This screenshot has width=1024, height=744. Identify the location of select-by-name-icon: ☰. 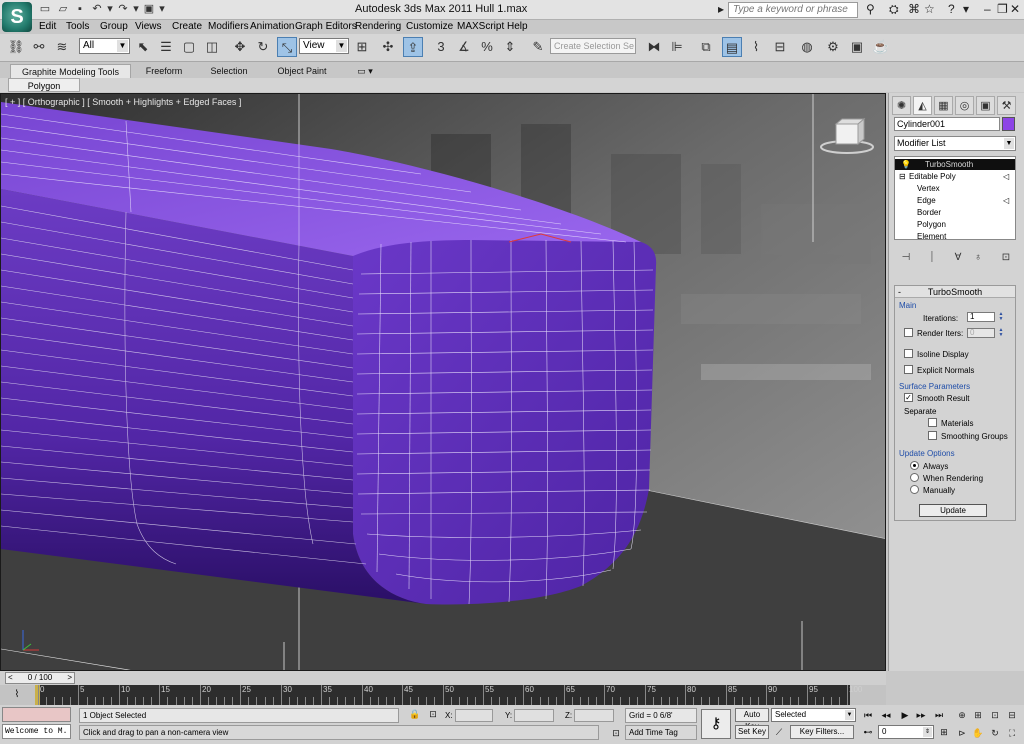
(166, 47).